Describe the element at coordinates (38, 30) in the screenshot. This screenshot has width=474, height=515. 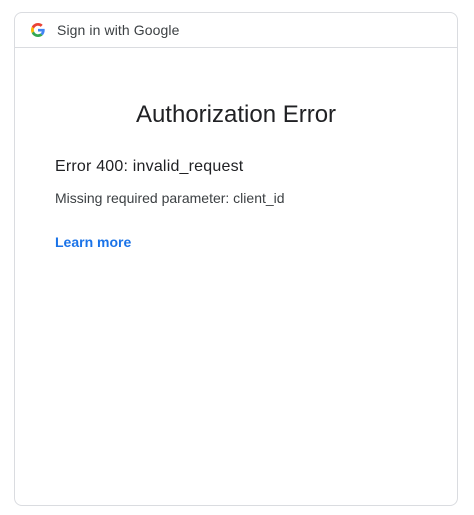
I see `google-logo-icon` at that location.